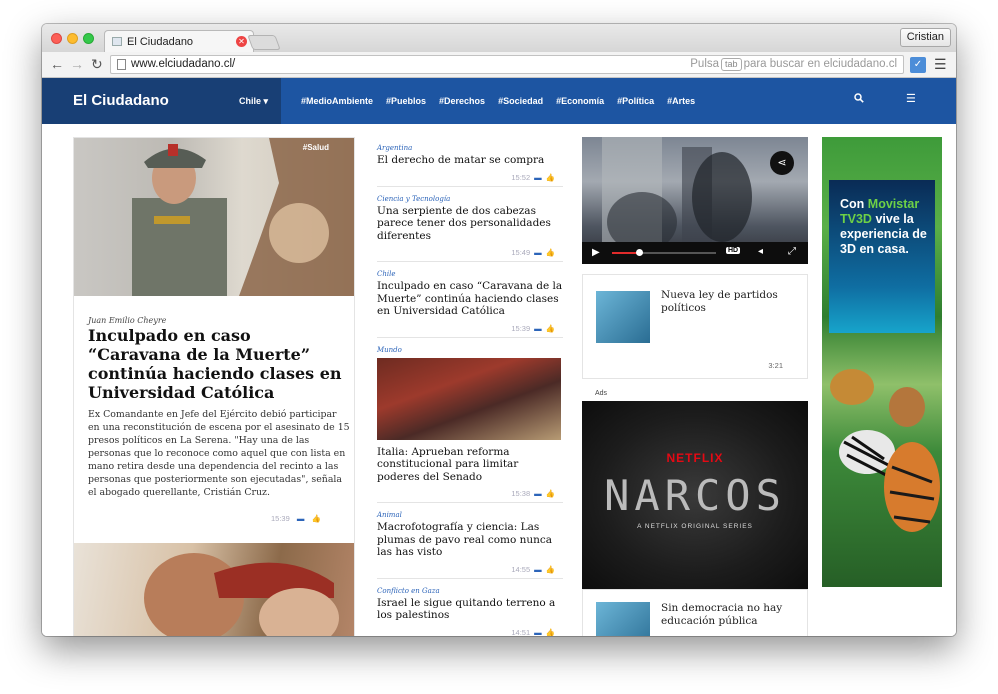 The width and height of the screenshot is (998, 694). What do you see at coordinates (520, 101) in the screenshot?
I see `topic-link: #Sociedad` at bounding box center [520, 101].